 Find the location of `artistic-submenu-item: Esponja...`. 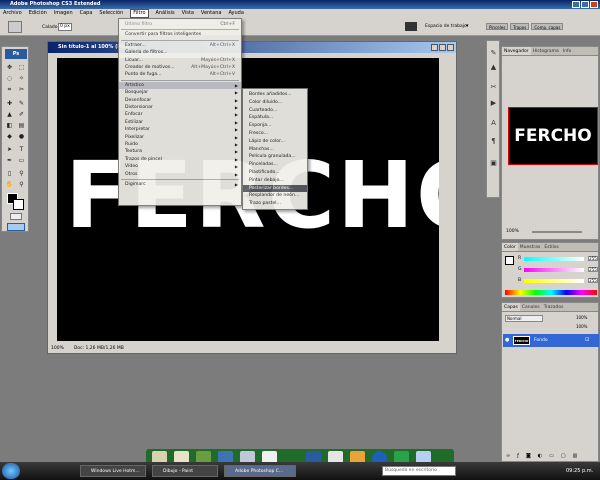

artistic-submenu-item: Esponja... is located at coordinates (275, 125).